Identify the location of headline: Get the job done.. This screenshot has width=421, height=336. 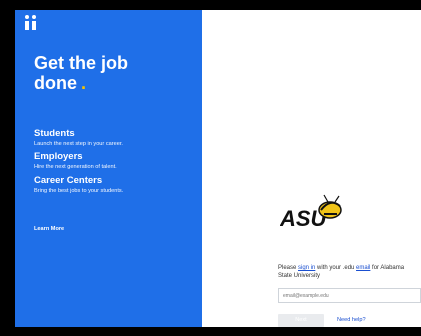
(81, 73).